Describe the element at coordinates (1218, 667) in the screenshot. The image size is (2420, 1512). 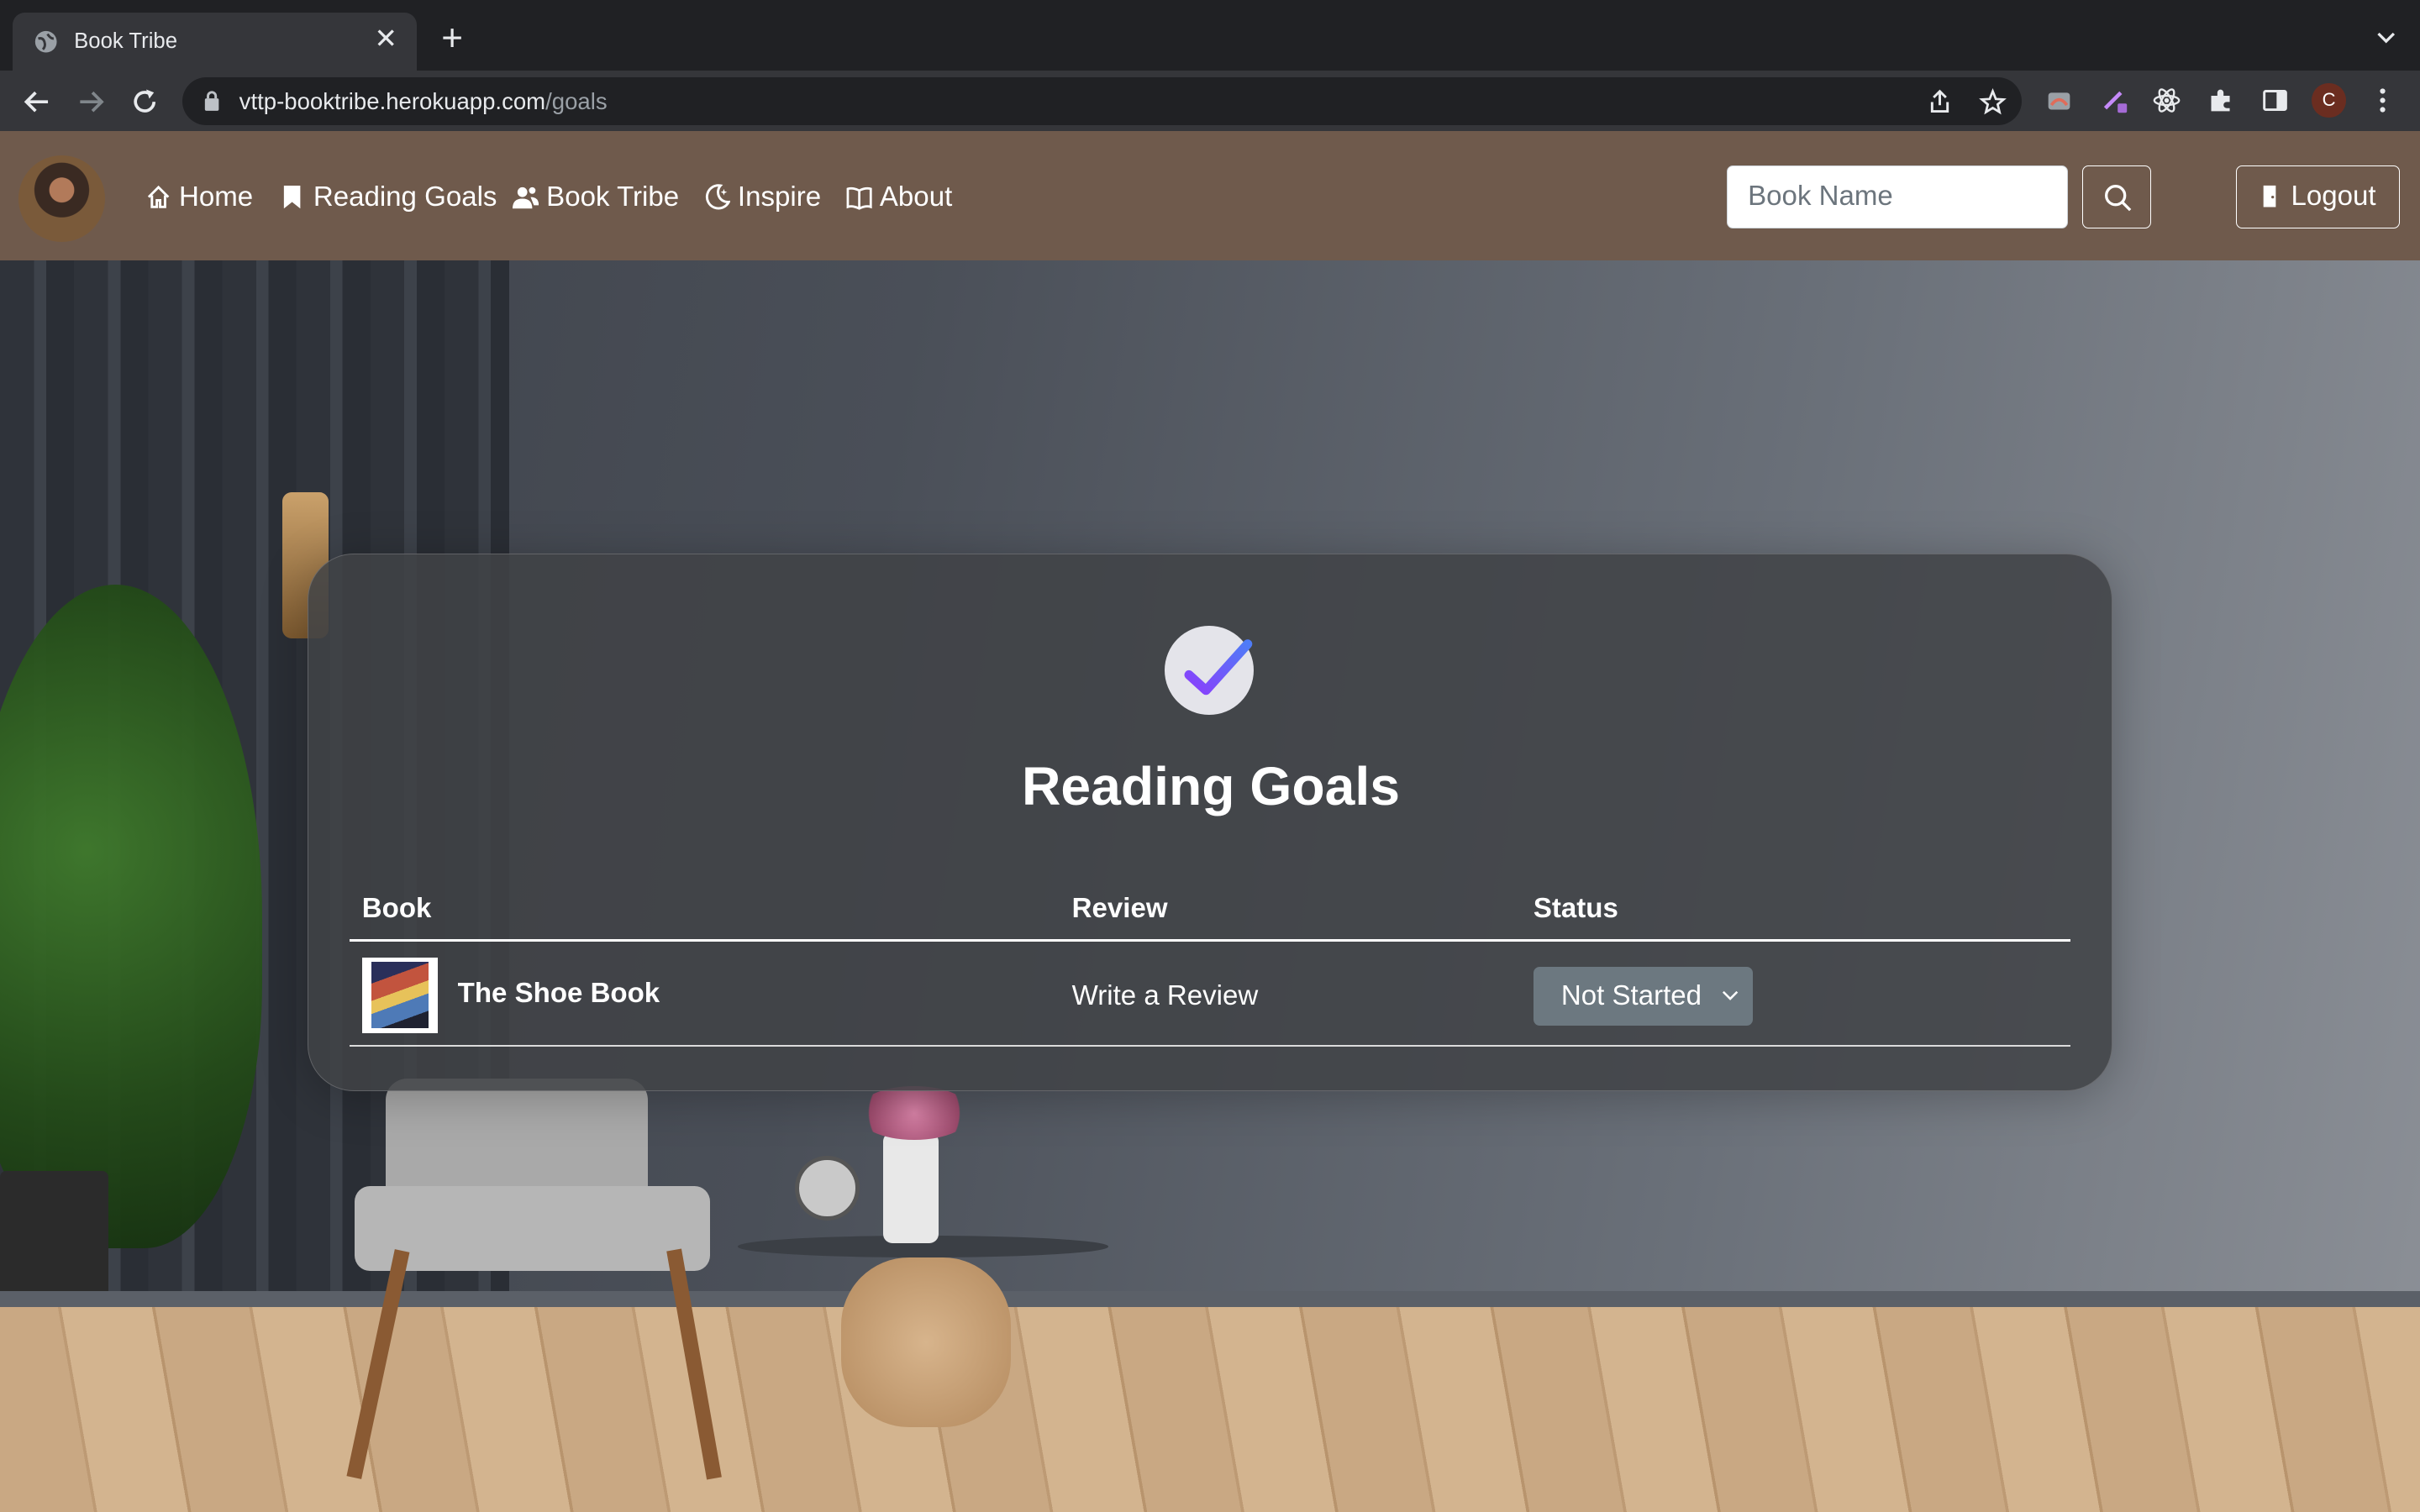
I see `checkmark-icon` at that location.